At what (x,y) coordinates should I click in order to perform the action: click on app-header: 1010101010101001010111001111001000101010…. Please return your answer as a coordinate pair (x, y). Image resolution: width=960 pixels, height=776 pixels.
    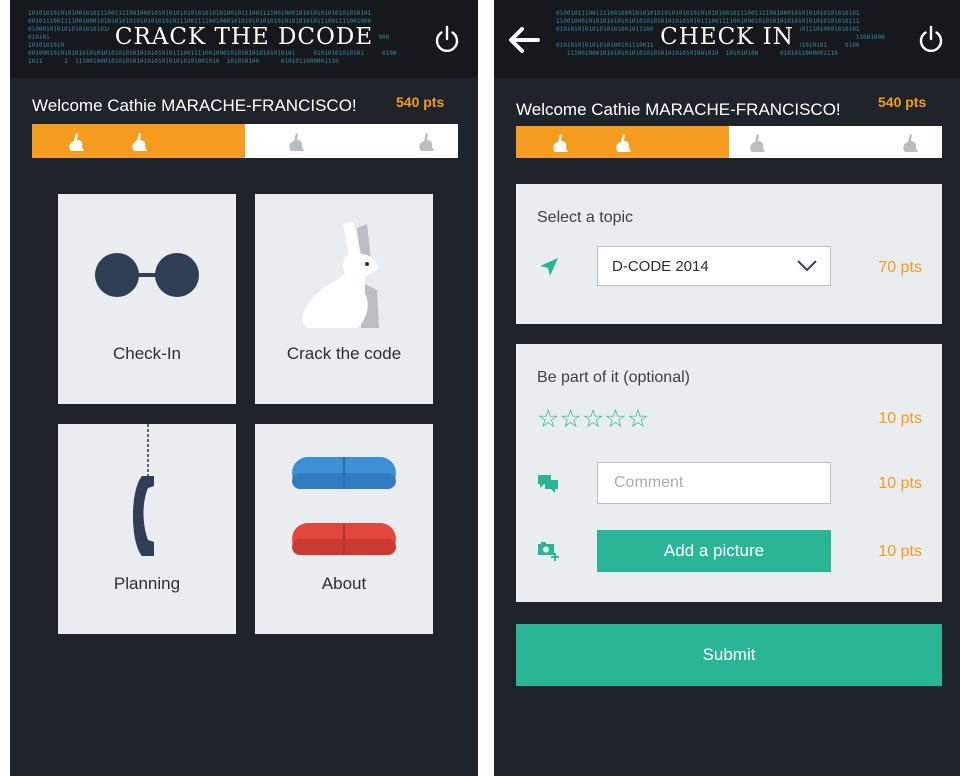
    Looking at the image, I should click on (244, 39).